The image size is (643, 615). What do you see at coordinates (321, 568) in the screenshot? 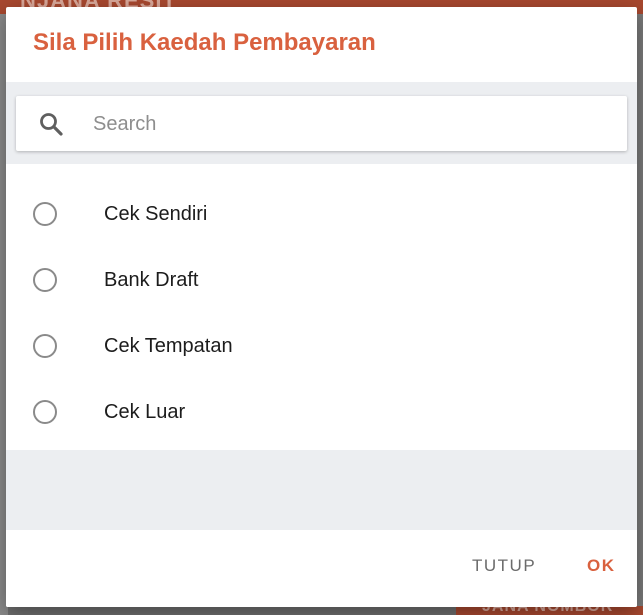
I see `dialog-footer: TUTUP OK` at bounding box center [321, 568].